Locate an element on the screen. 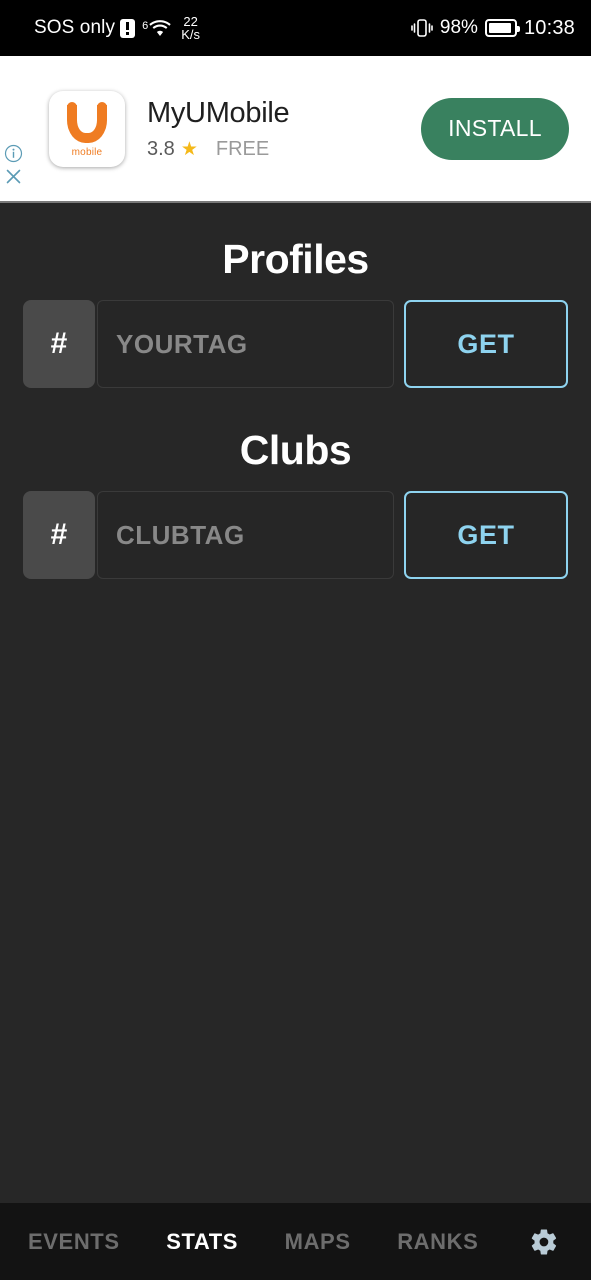 This screenshot has height=1280, width=591. install-button: INSTALL is located at coordinates (495, 128).